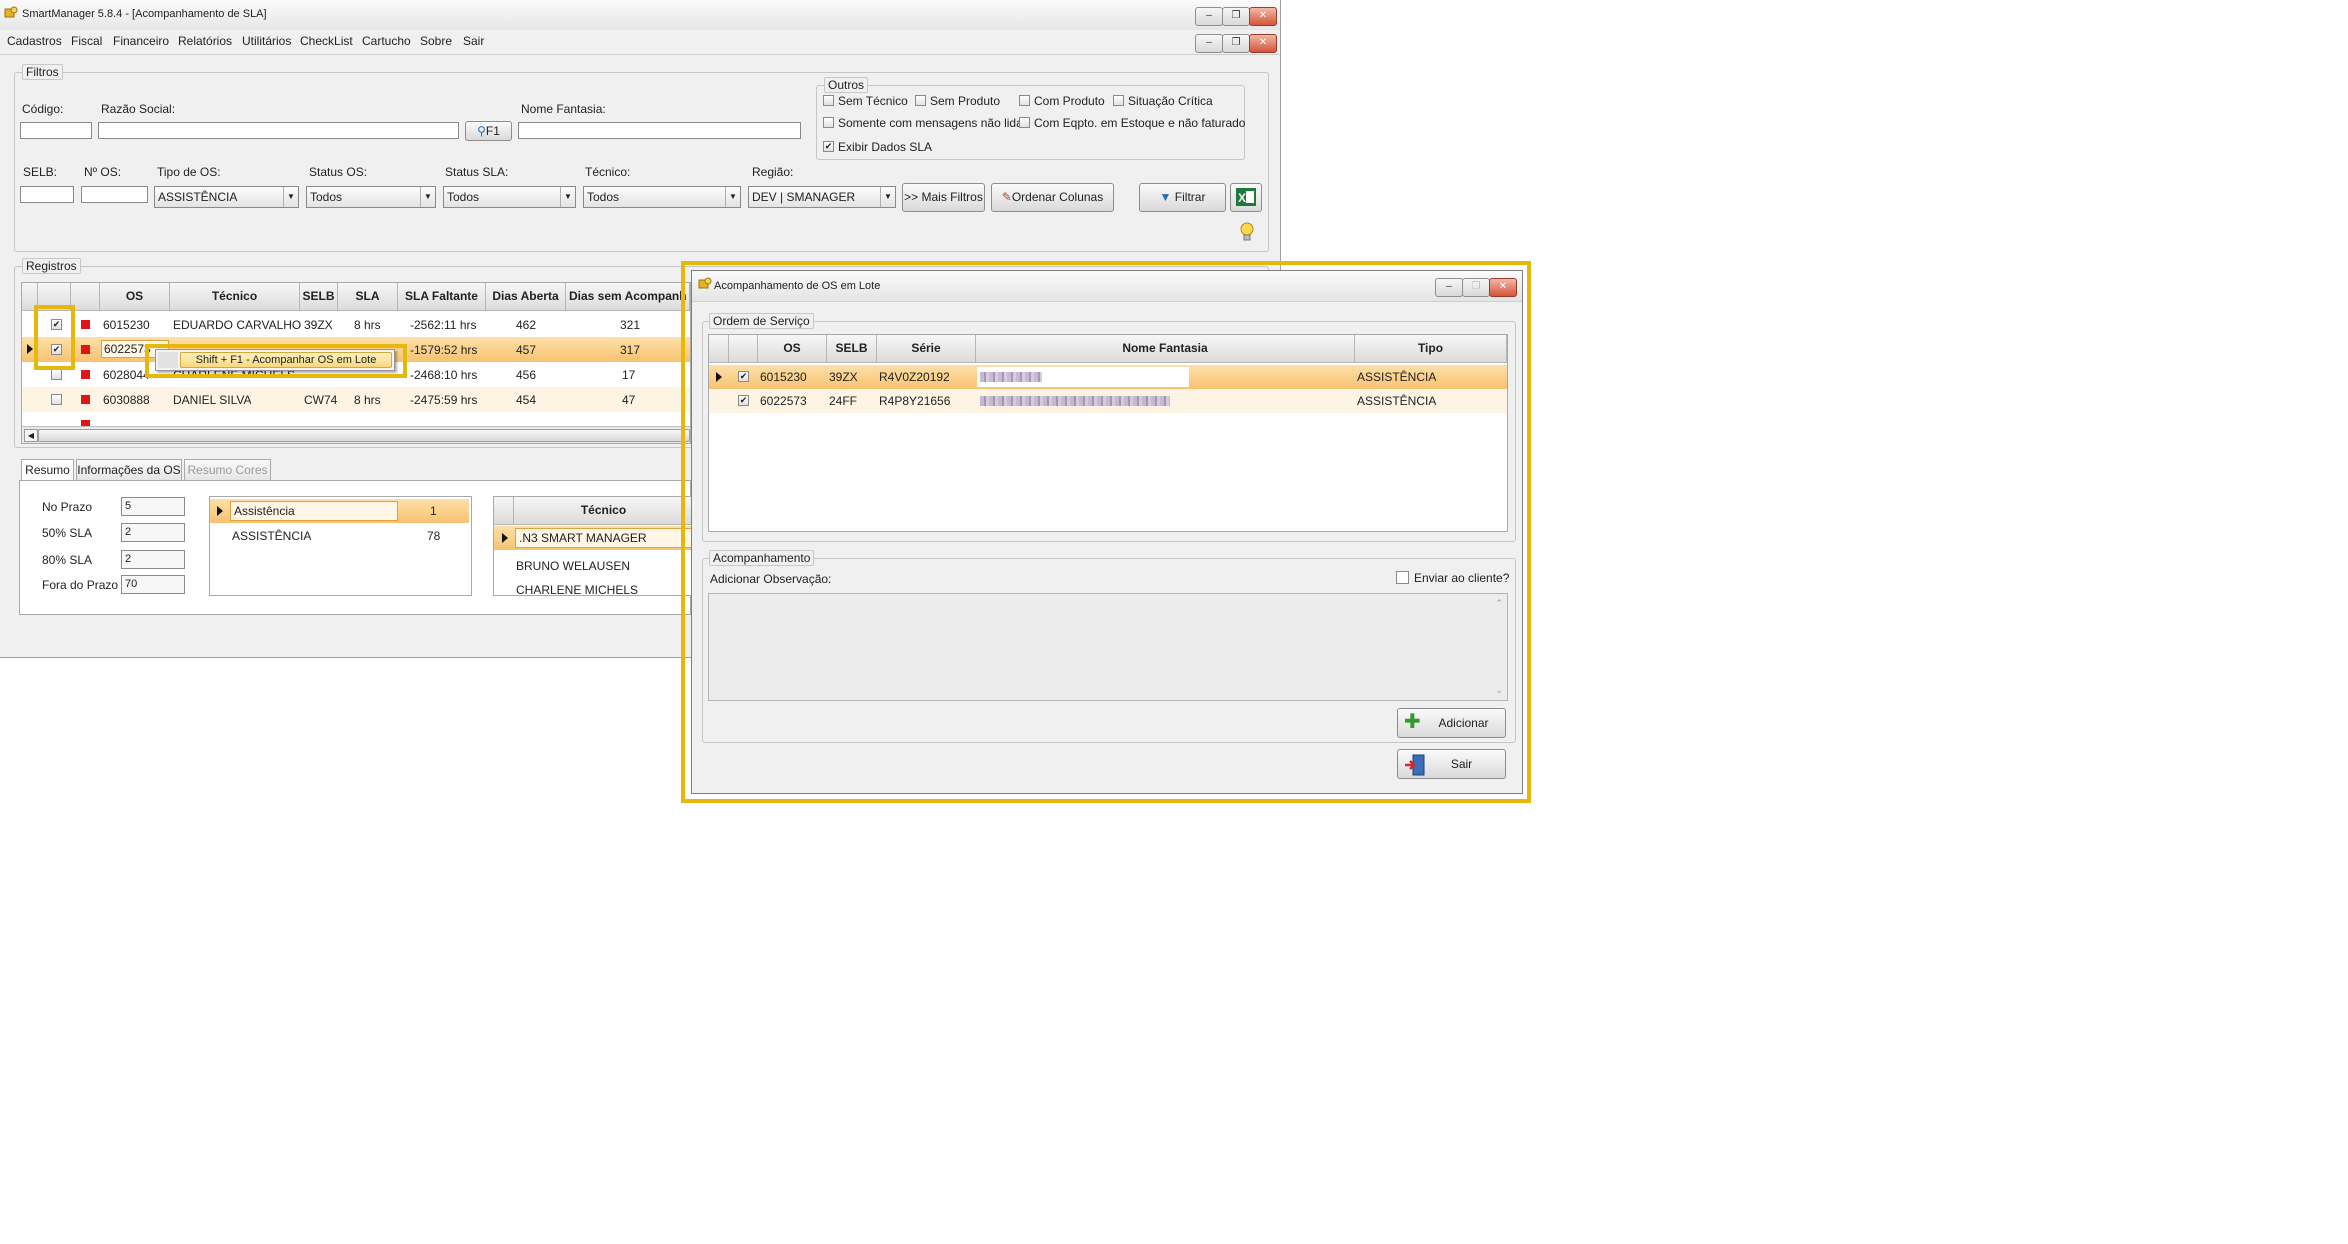  I want to click on sem-tecnico-checkbox, so click(828, 100).